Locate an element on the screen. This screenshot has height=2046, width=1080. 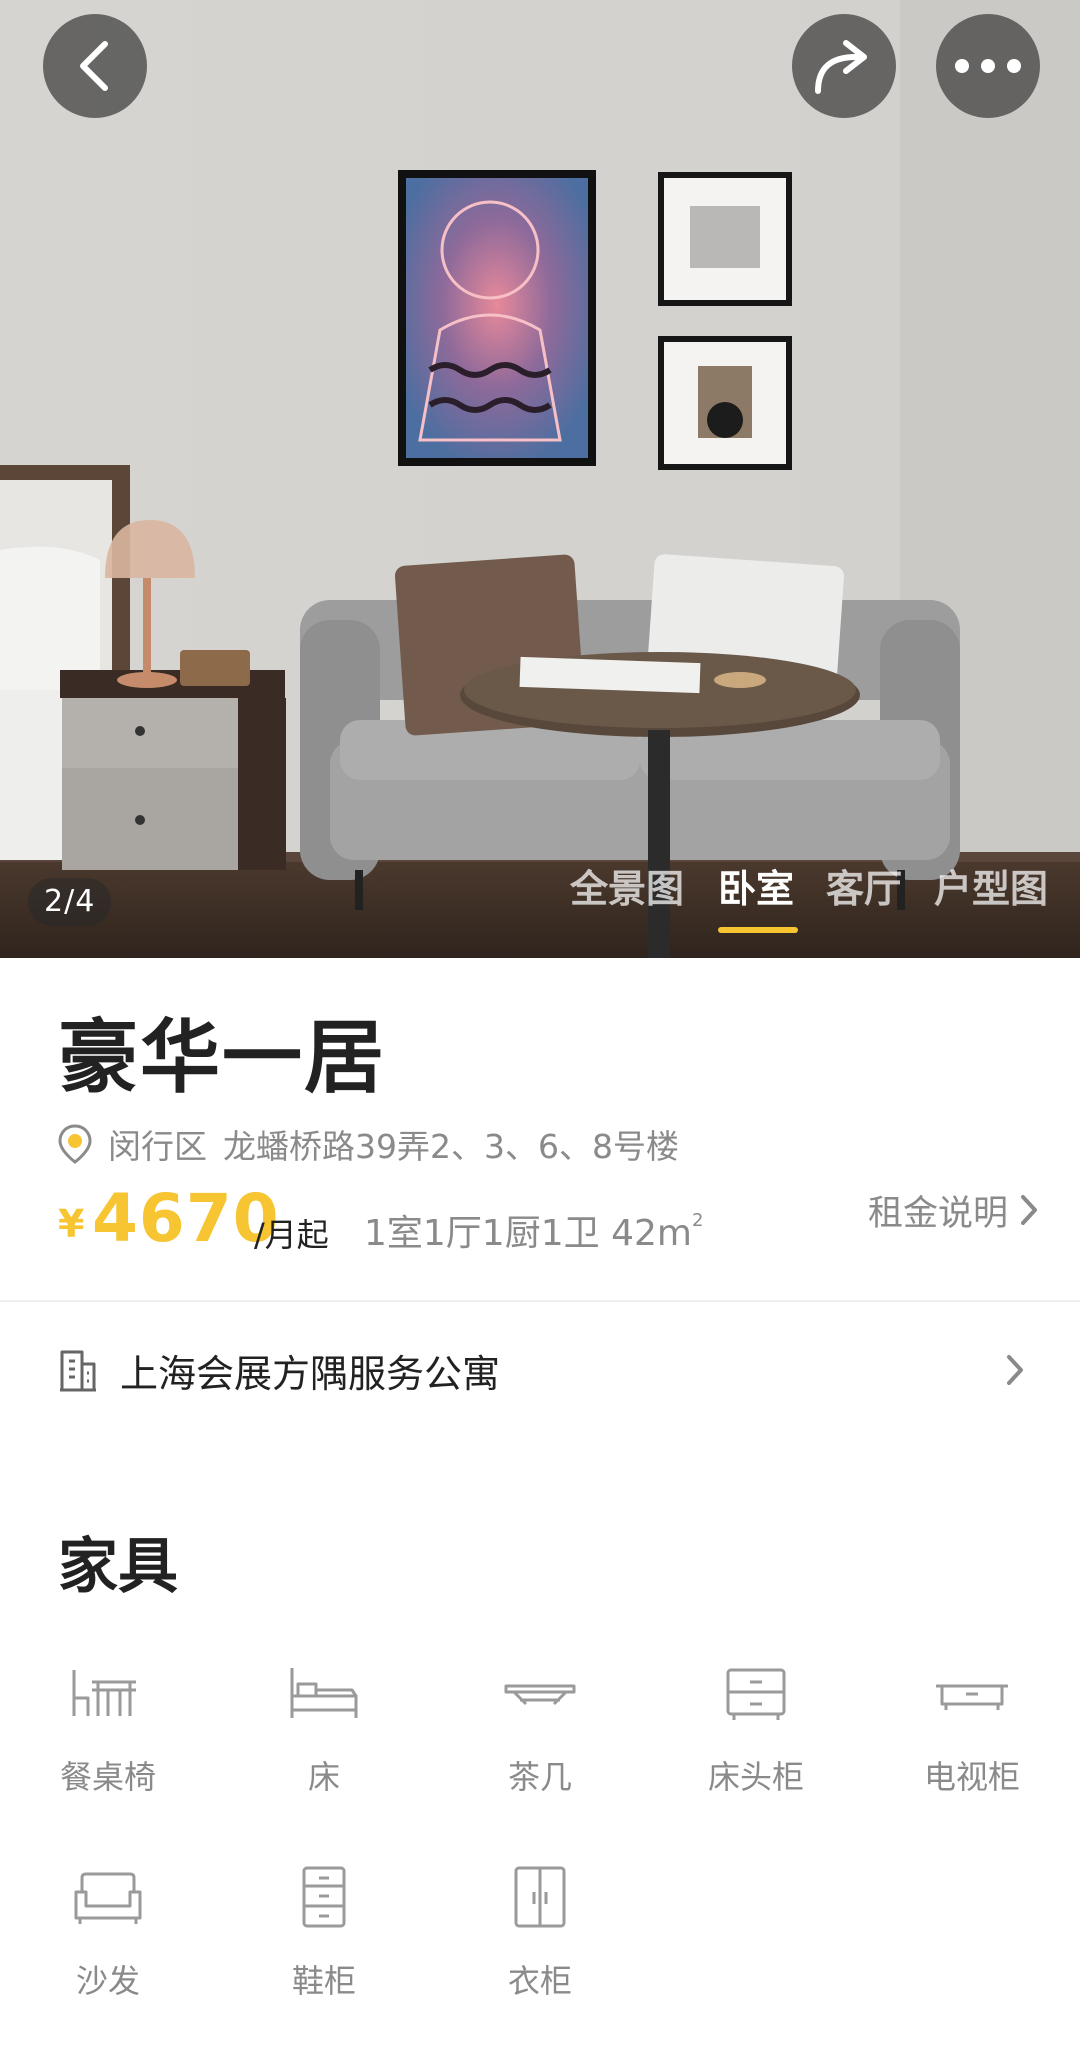
building-icon is located at coordinates (78, 1371).